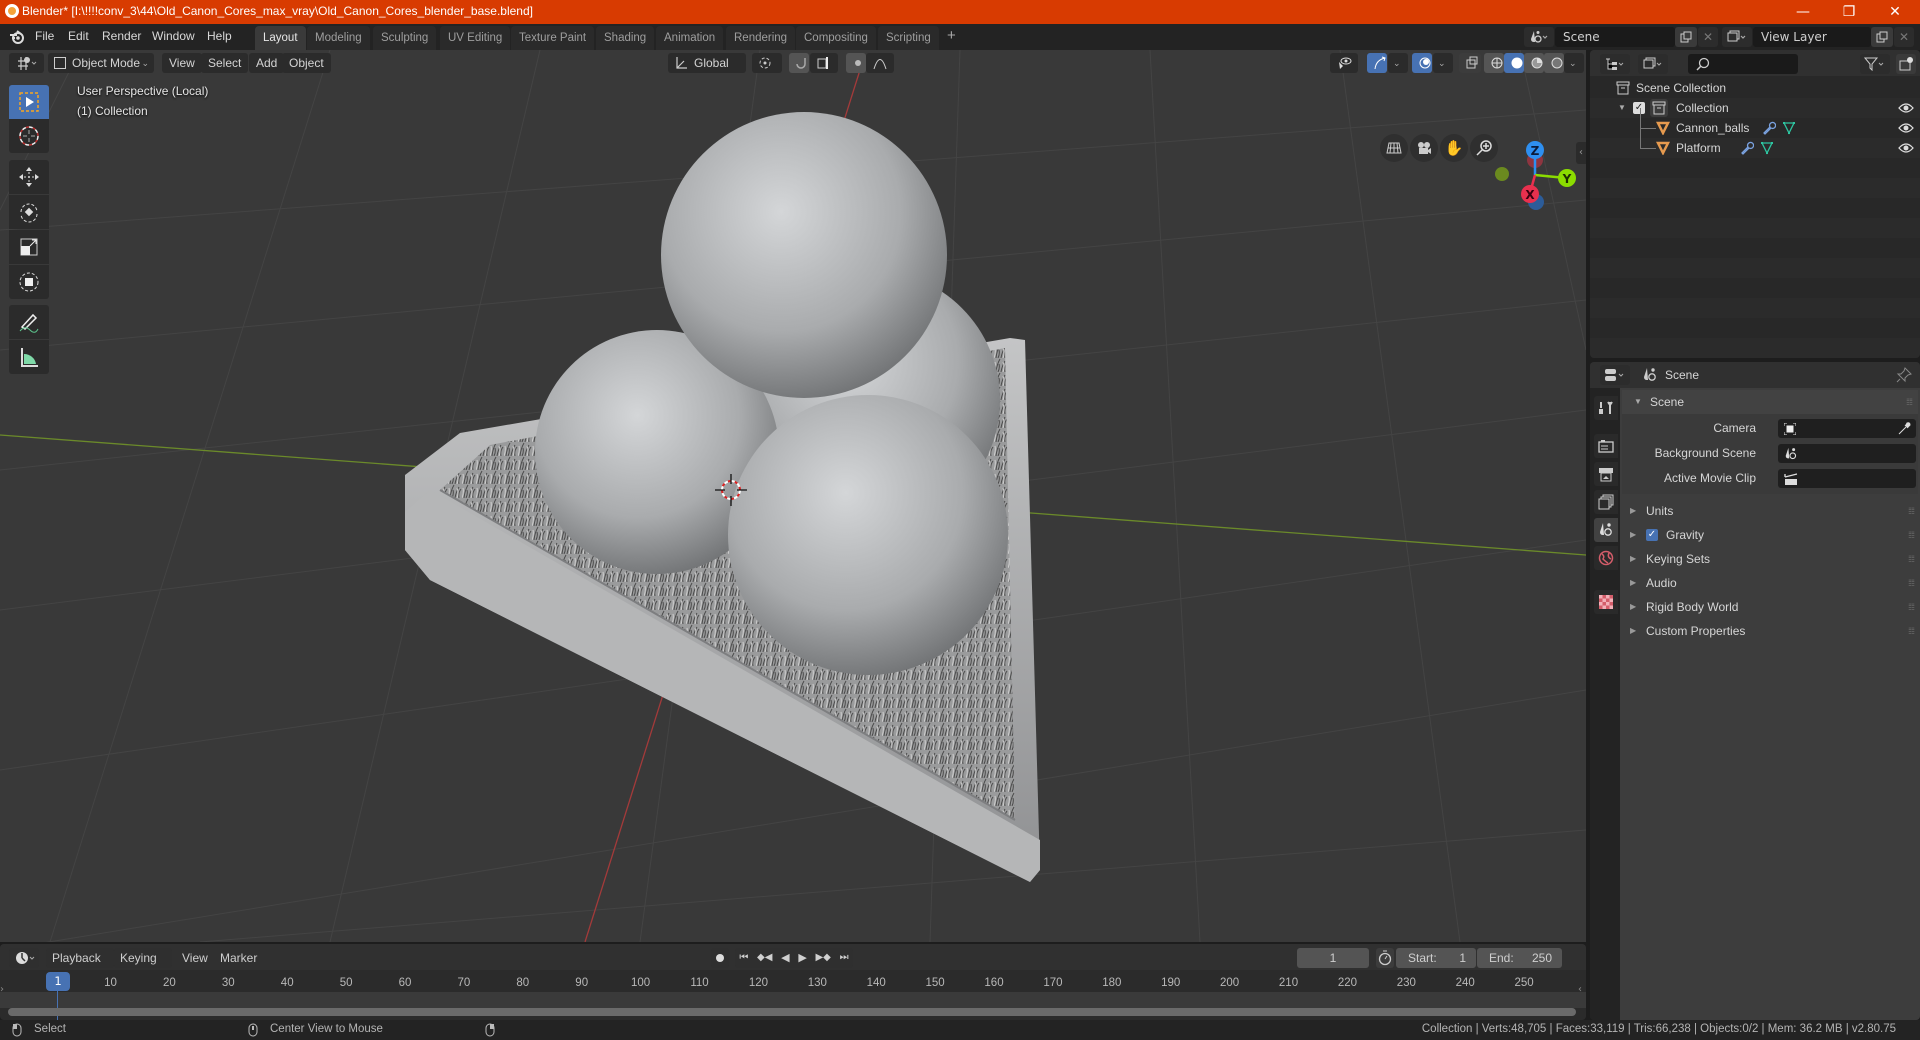 The height and width of the screenshot is (1040, 1920). What do you see at coordinates (743, 958) in the screenshot?
I see `jump-start-button: ⏮` at bounding box center [743, 958].